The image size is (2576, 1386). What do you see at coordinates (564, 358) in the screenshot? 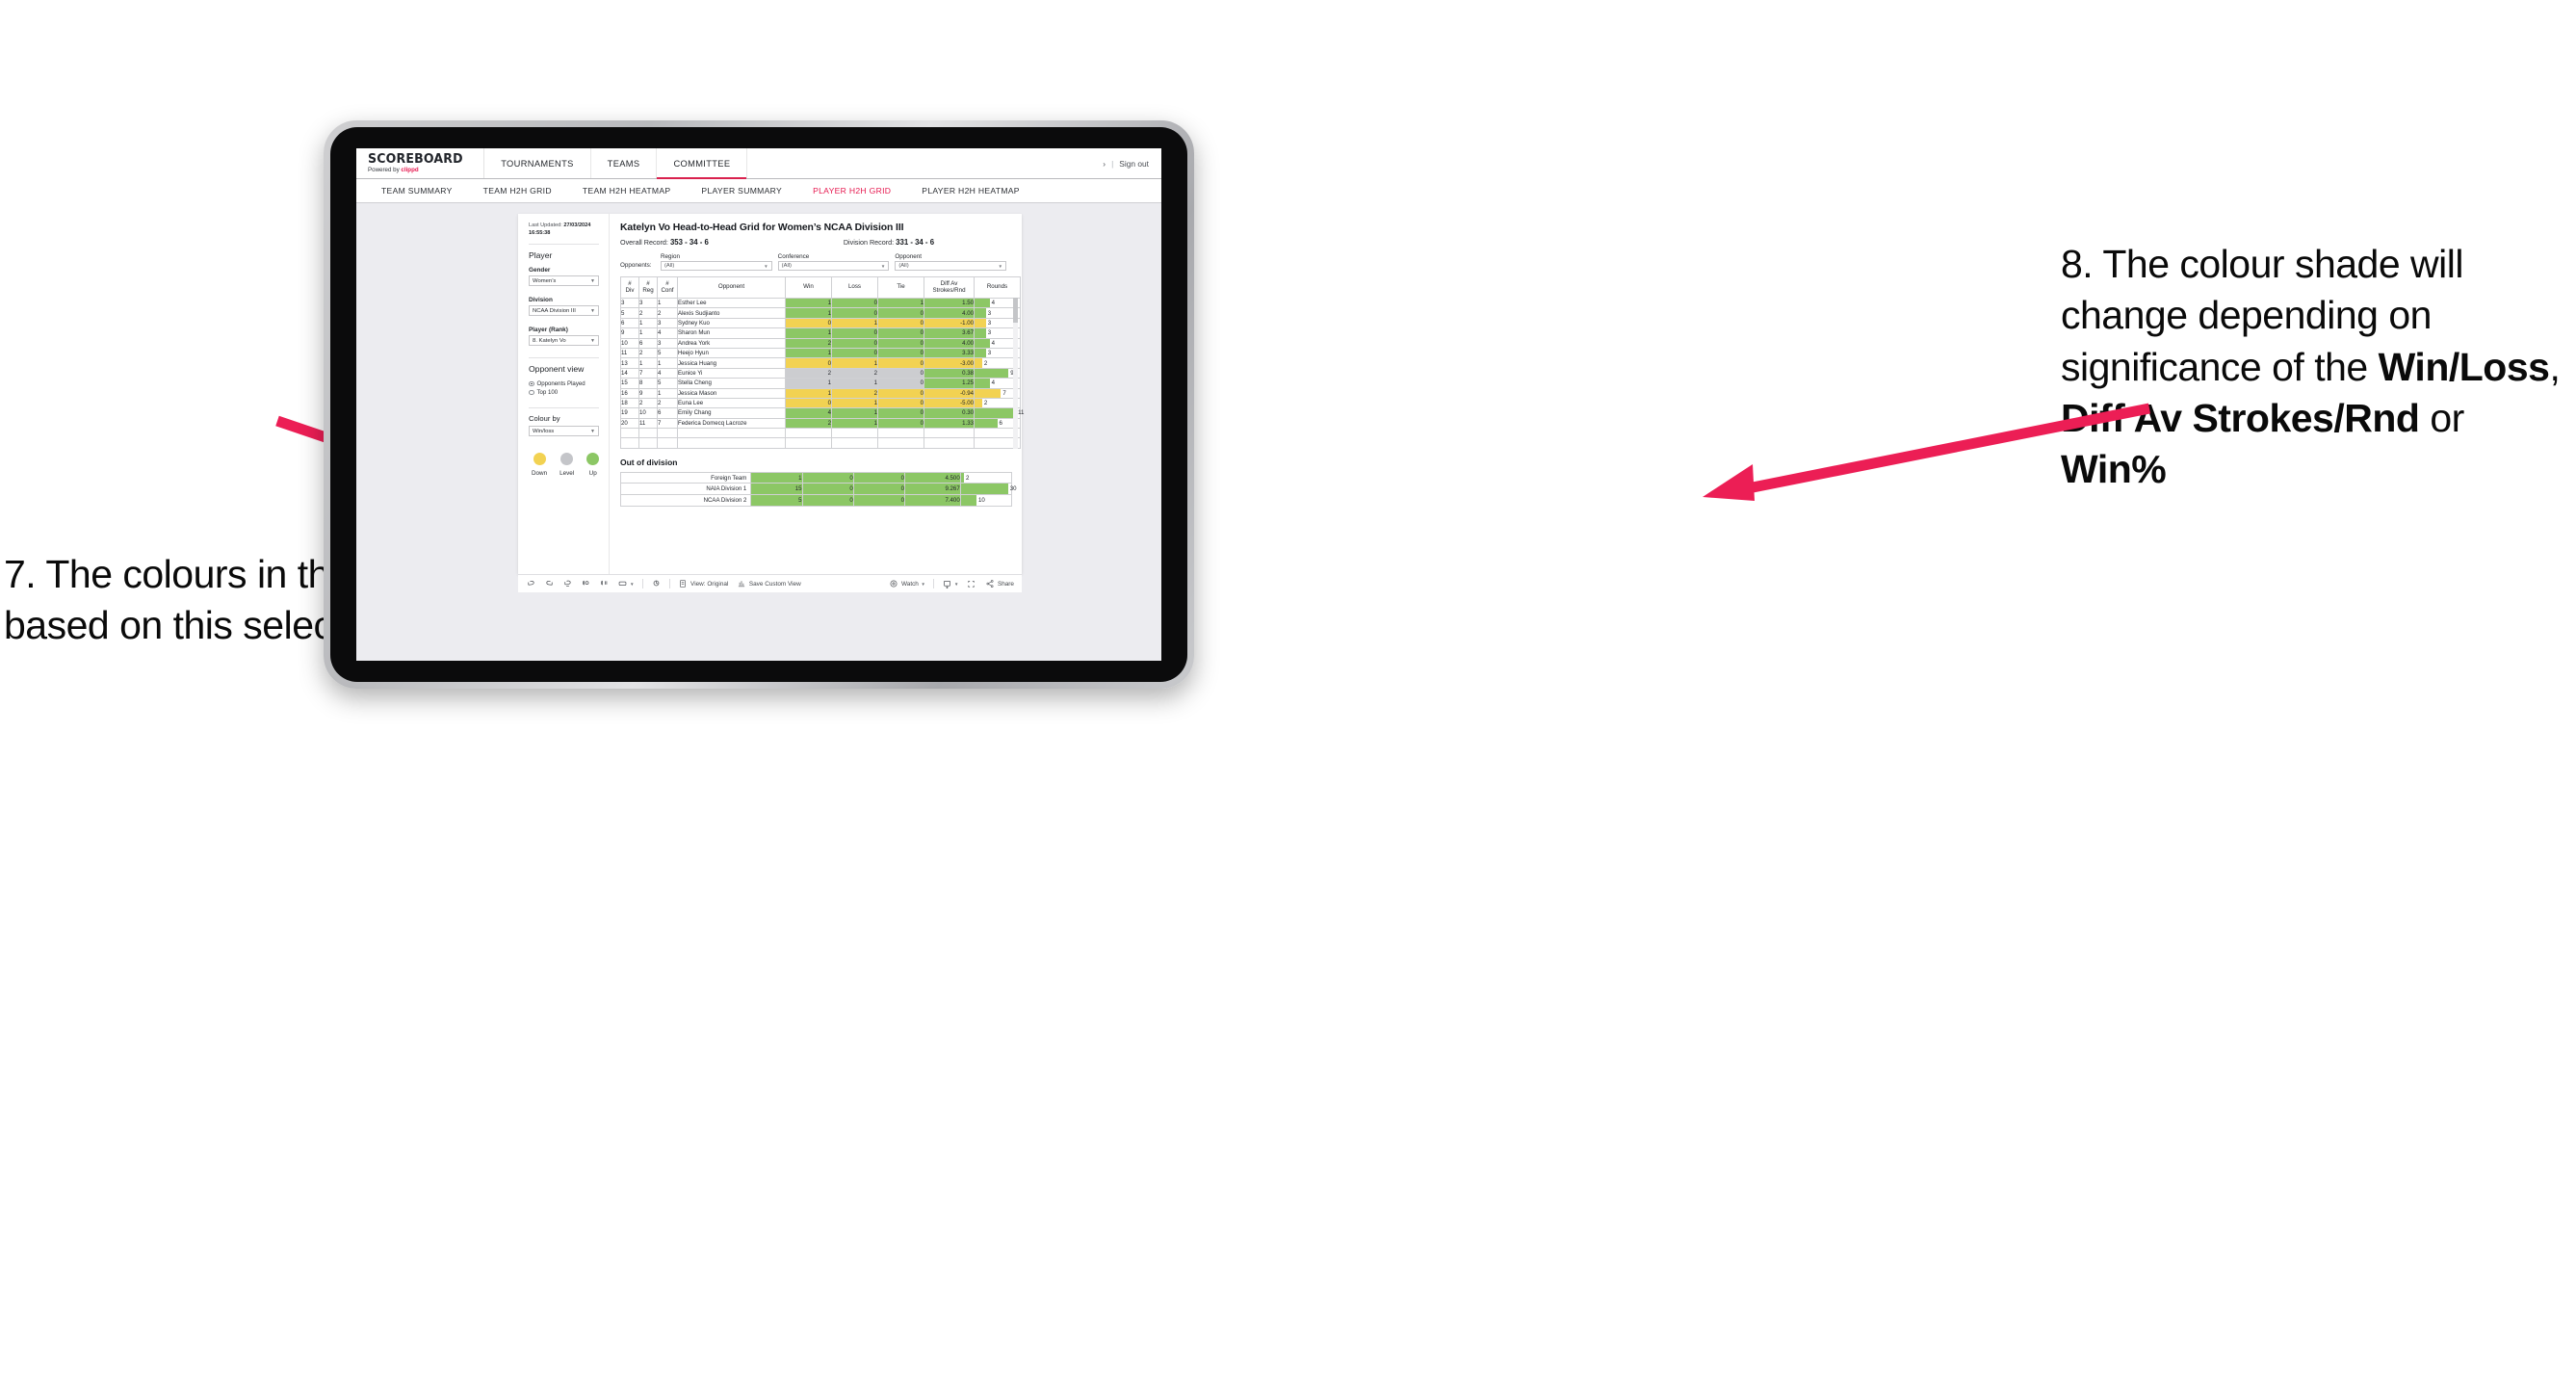
I see `divider` at bounding box center [564, 358].